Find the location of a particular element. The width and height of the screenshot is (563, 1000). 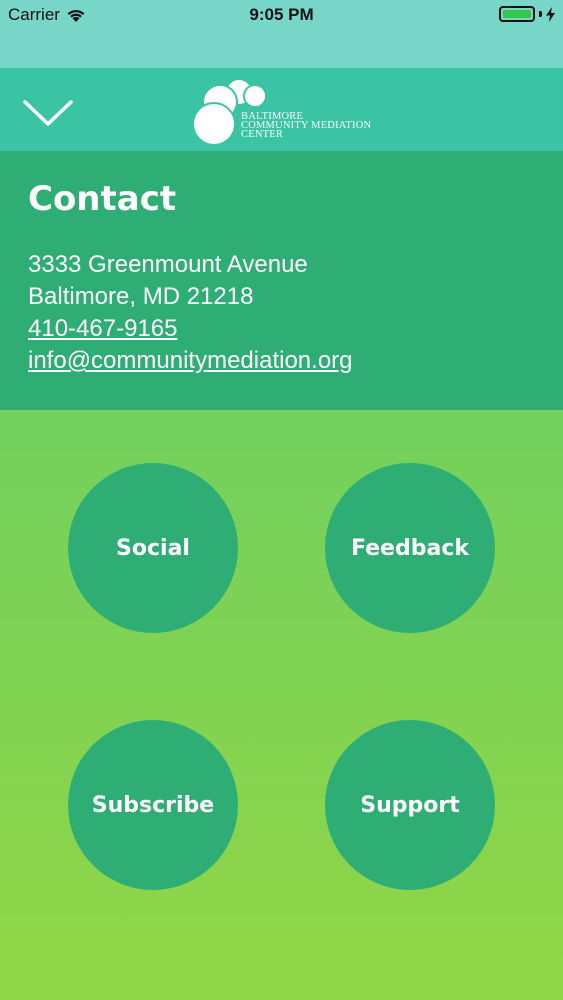

contact-title: Contact is located at coordinates (102, 199).